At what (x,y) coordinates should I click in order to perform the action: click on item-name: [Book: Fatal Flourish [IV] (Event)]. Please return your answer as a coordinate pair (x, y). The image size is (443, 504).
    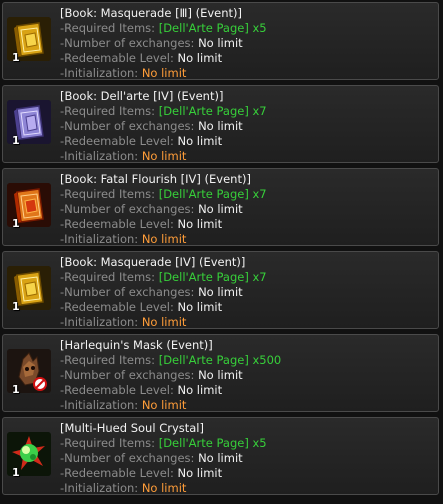
    Looking at the image, I should click on (155, 179).